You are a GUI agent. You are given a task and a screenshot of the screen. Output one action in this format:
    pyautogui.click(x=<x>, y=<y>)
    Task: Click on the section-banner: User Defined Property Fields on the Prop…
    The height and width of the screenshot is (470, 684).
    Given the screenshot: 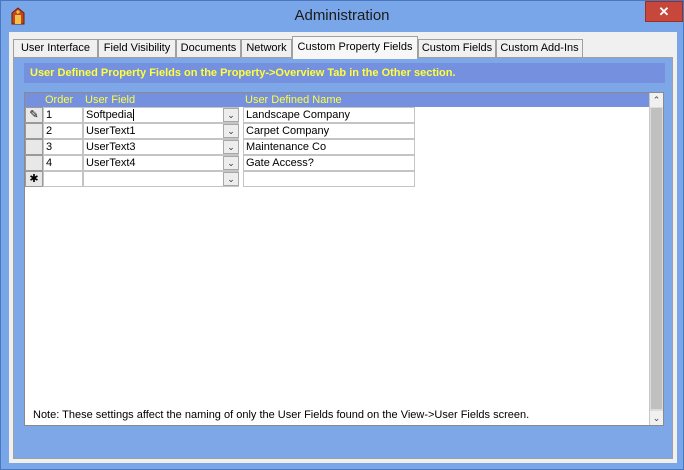 What is the action you would take?
    pyautogui.click(x=344, y=73)
    